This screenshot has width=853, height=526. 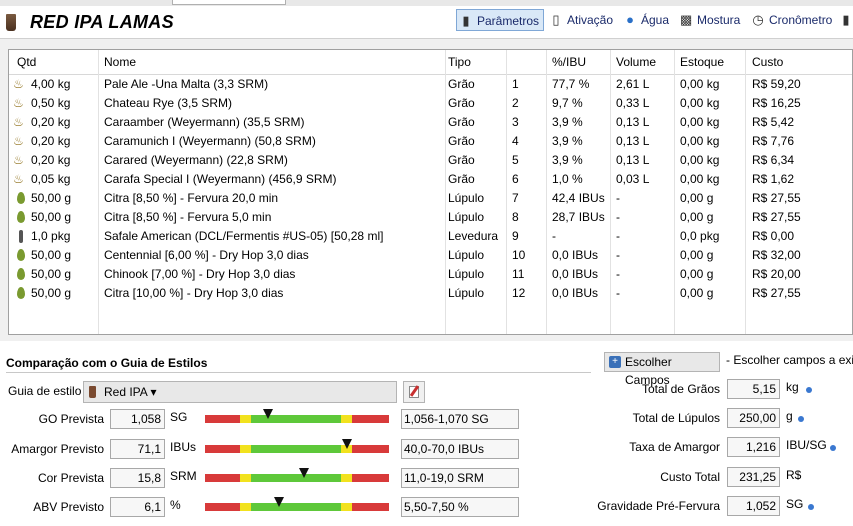 What do you see at coordinates (554, 236) in the screenshot?
I see `cell-percent-ibu: -` at bounding box center [554, 236].